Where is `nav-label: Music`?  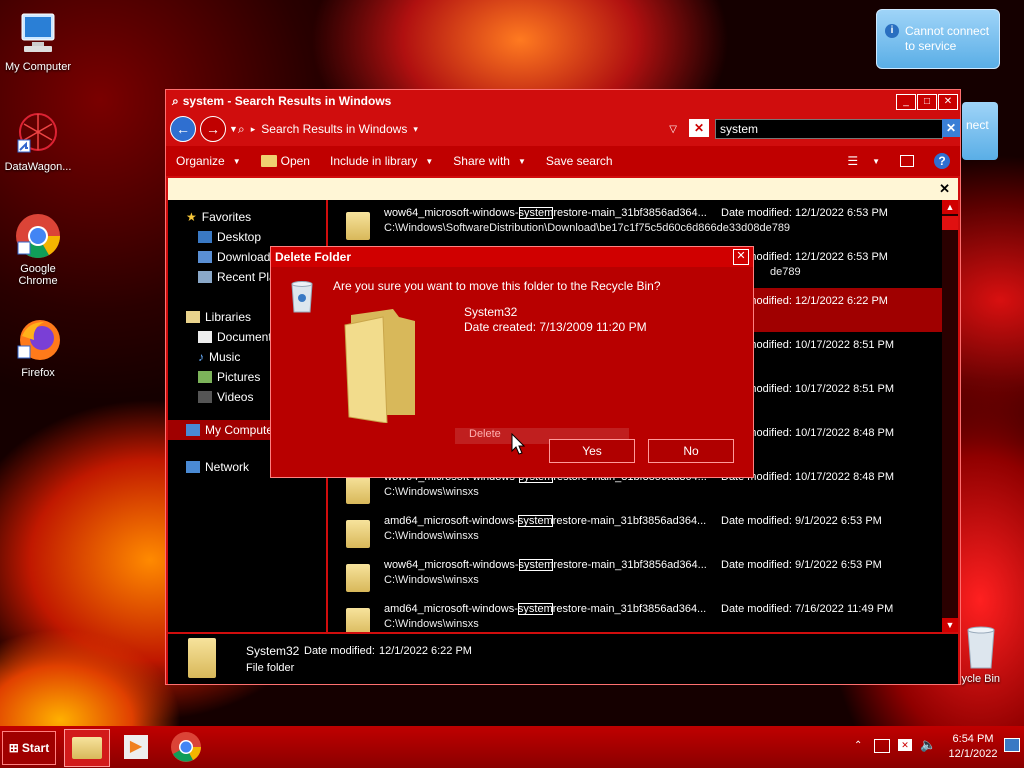
nav-label: Music is located at coordinates (225, 357).